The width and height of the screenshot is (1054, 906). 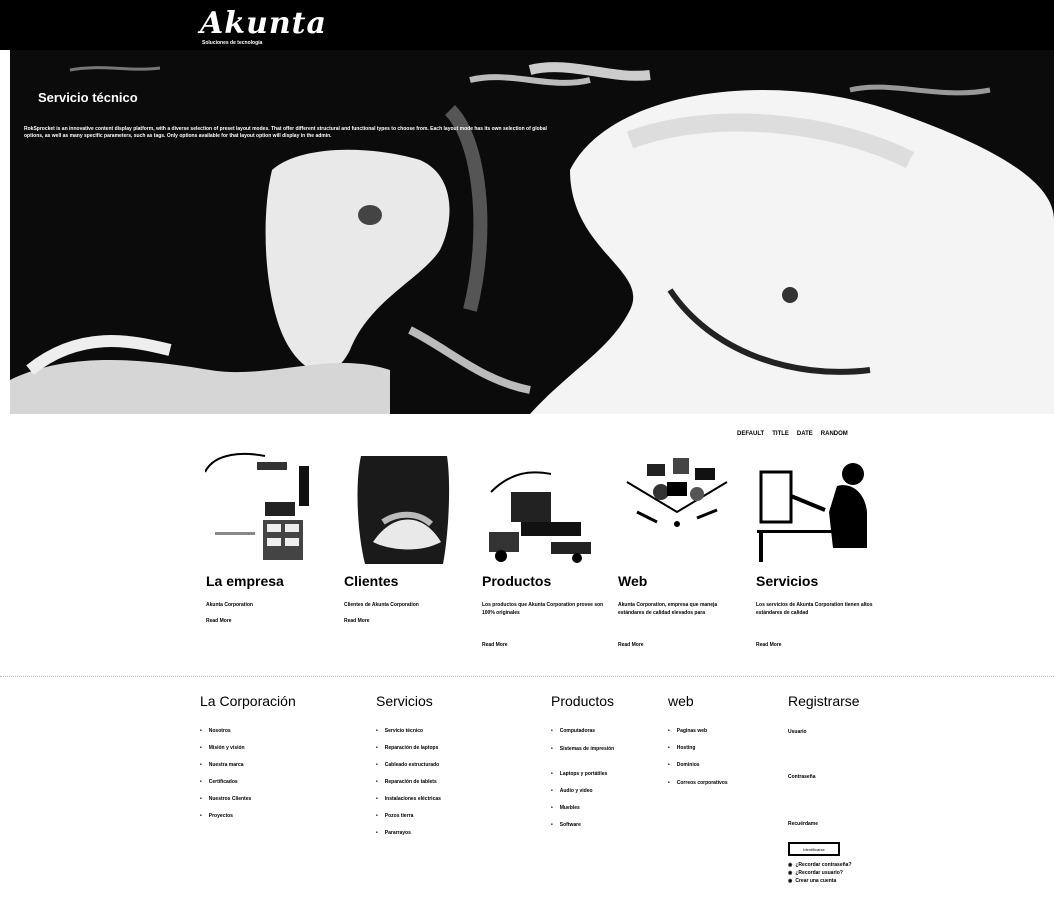 What do you see at coordinates (248, 701) in the screenshot?
I see `footer-col-title: La Corporación` at bounding box center [248, 701].